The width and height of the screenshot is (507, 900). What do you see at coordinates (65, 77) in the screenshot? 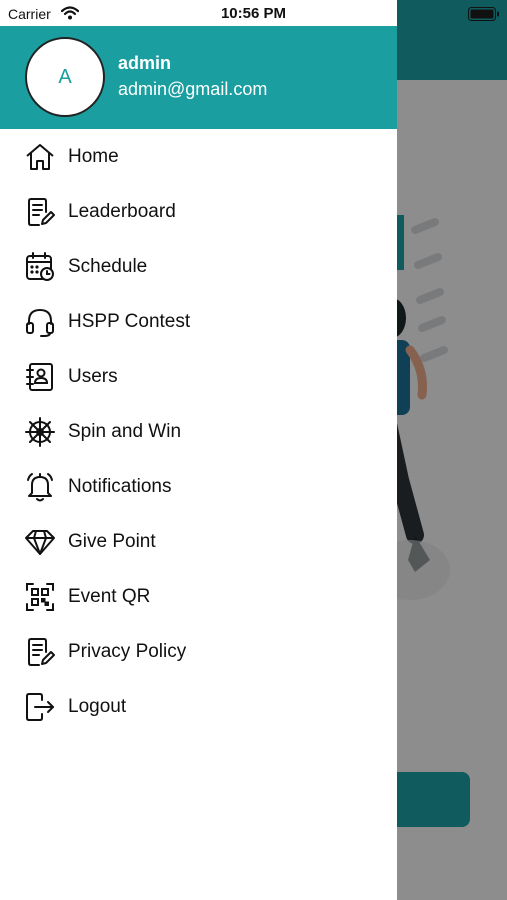
I see `avatar: A` at bounding box center [65, 77].